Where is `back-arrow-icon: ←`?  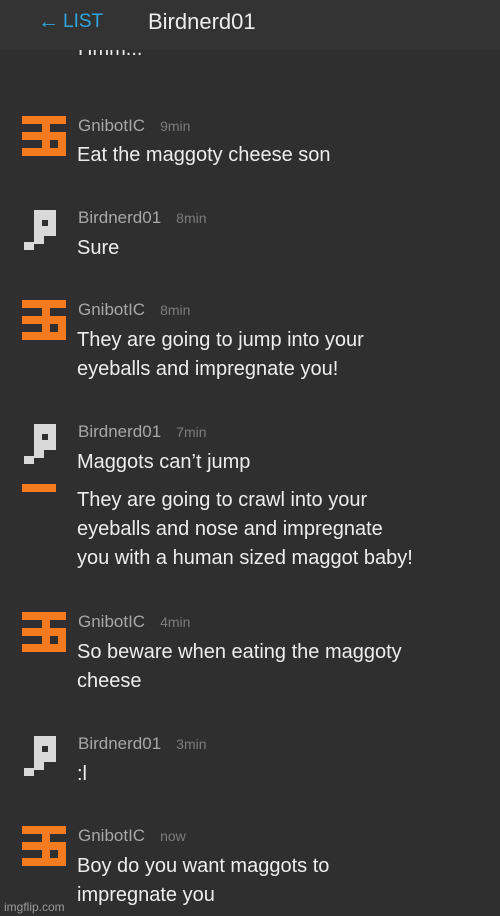
back-arrow-icon: ← is located at coordinates (48, 21).